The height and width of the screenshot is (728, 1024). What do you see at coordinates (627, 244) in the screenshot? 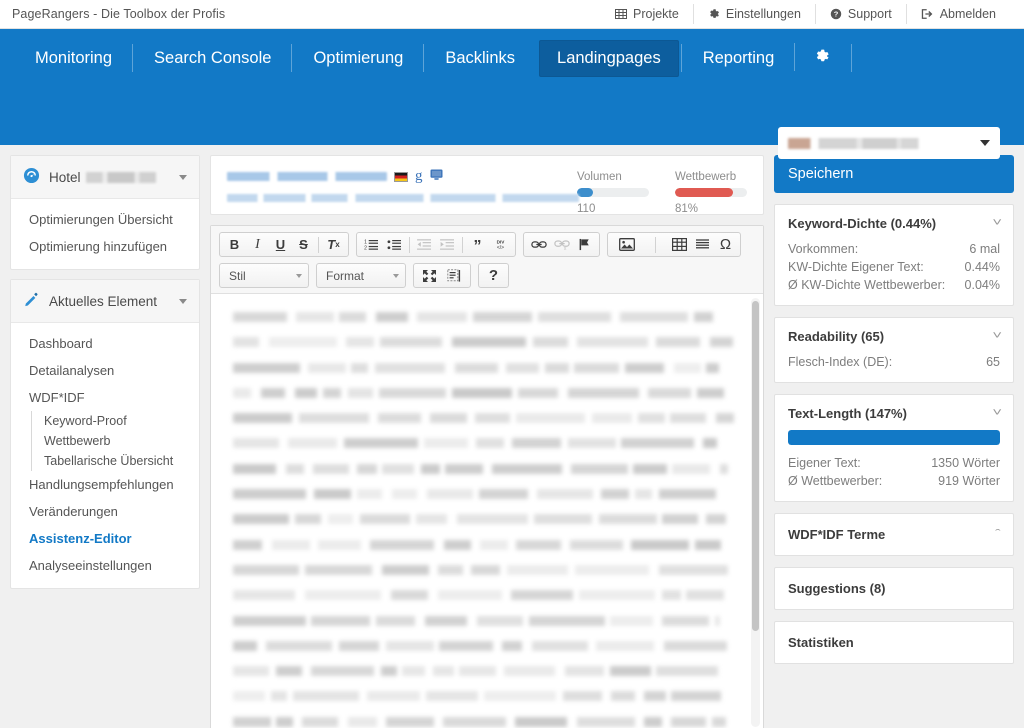
I see `image-icon` at bounding box center [627, 244].